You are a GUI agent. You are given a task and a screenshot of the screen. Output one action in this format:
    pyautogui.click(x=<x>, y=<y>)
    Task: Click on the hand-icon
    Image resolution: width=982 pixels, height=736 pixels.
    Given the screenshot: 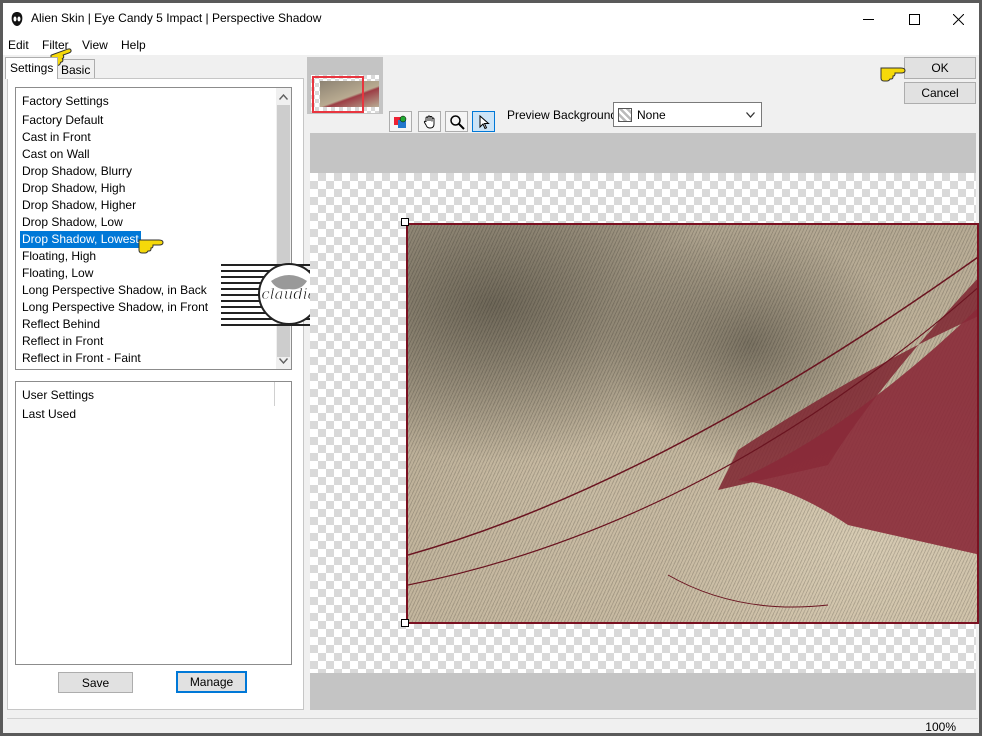 What is the action you would take?
    pyautogui.click(x=428, y=121)
    